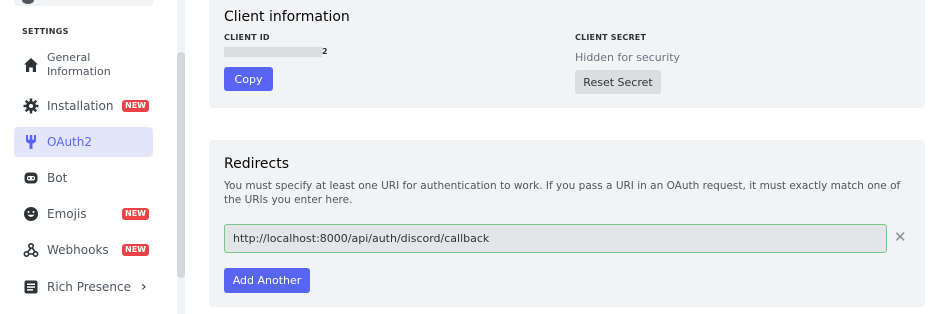  What do you see at coordinates (80, 105) in the screenshot?
I see `sidebar-item-label: Installation` at bounding box center [80, 105].